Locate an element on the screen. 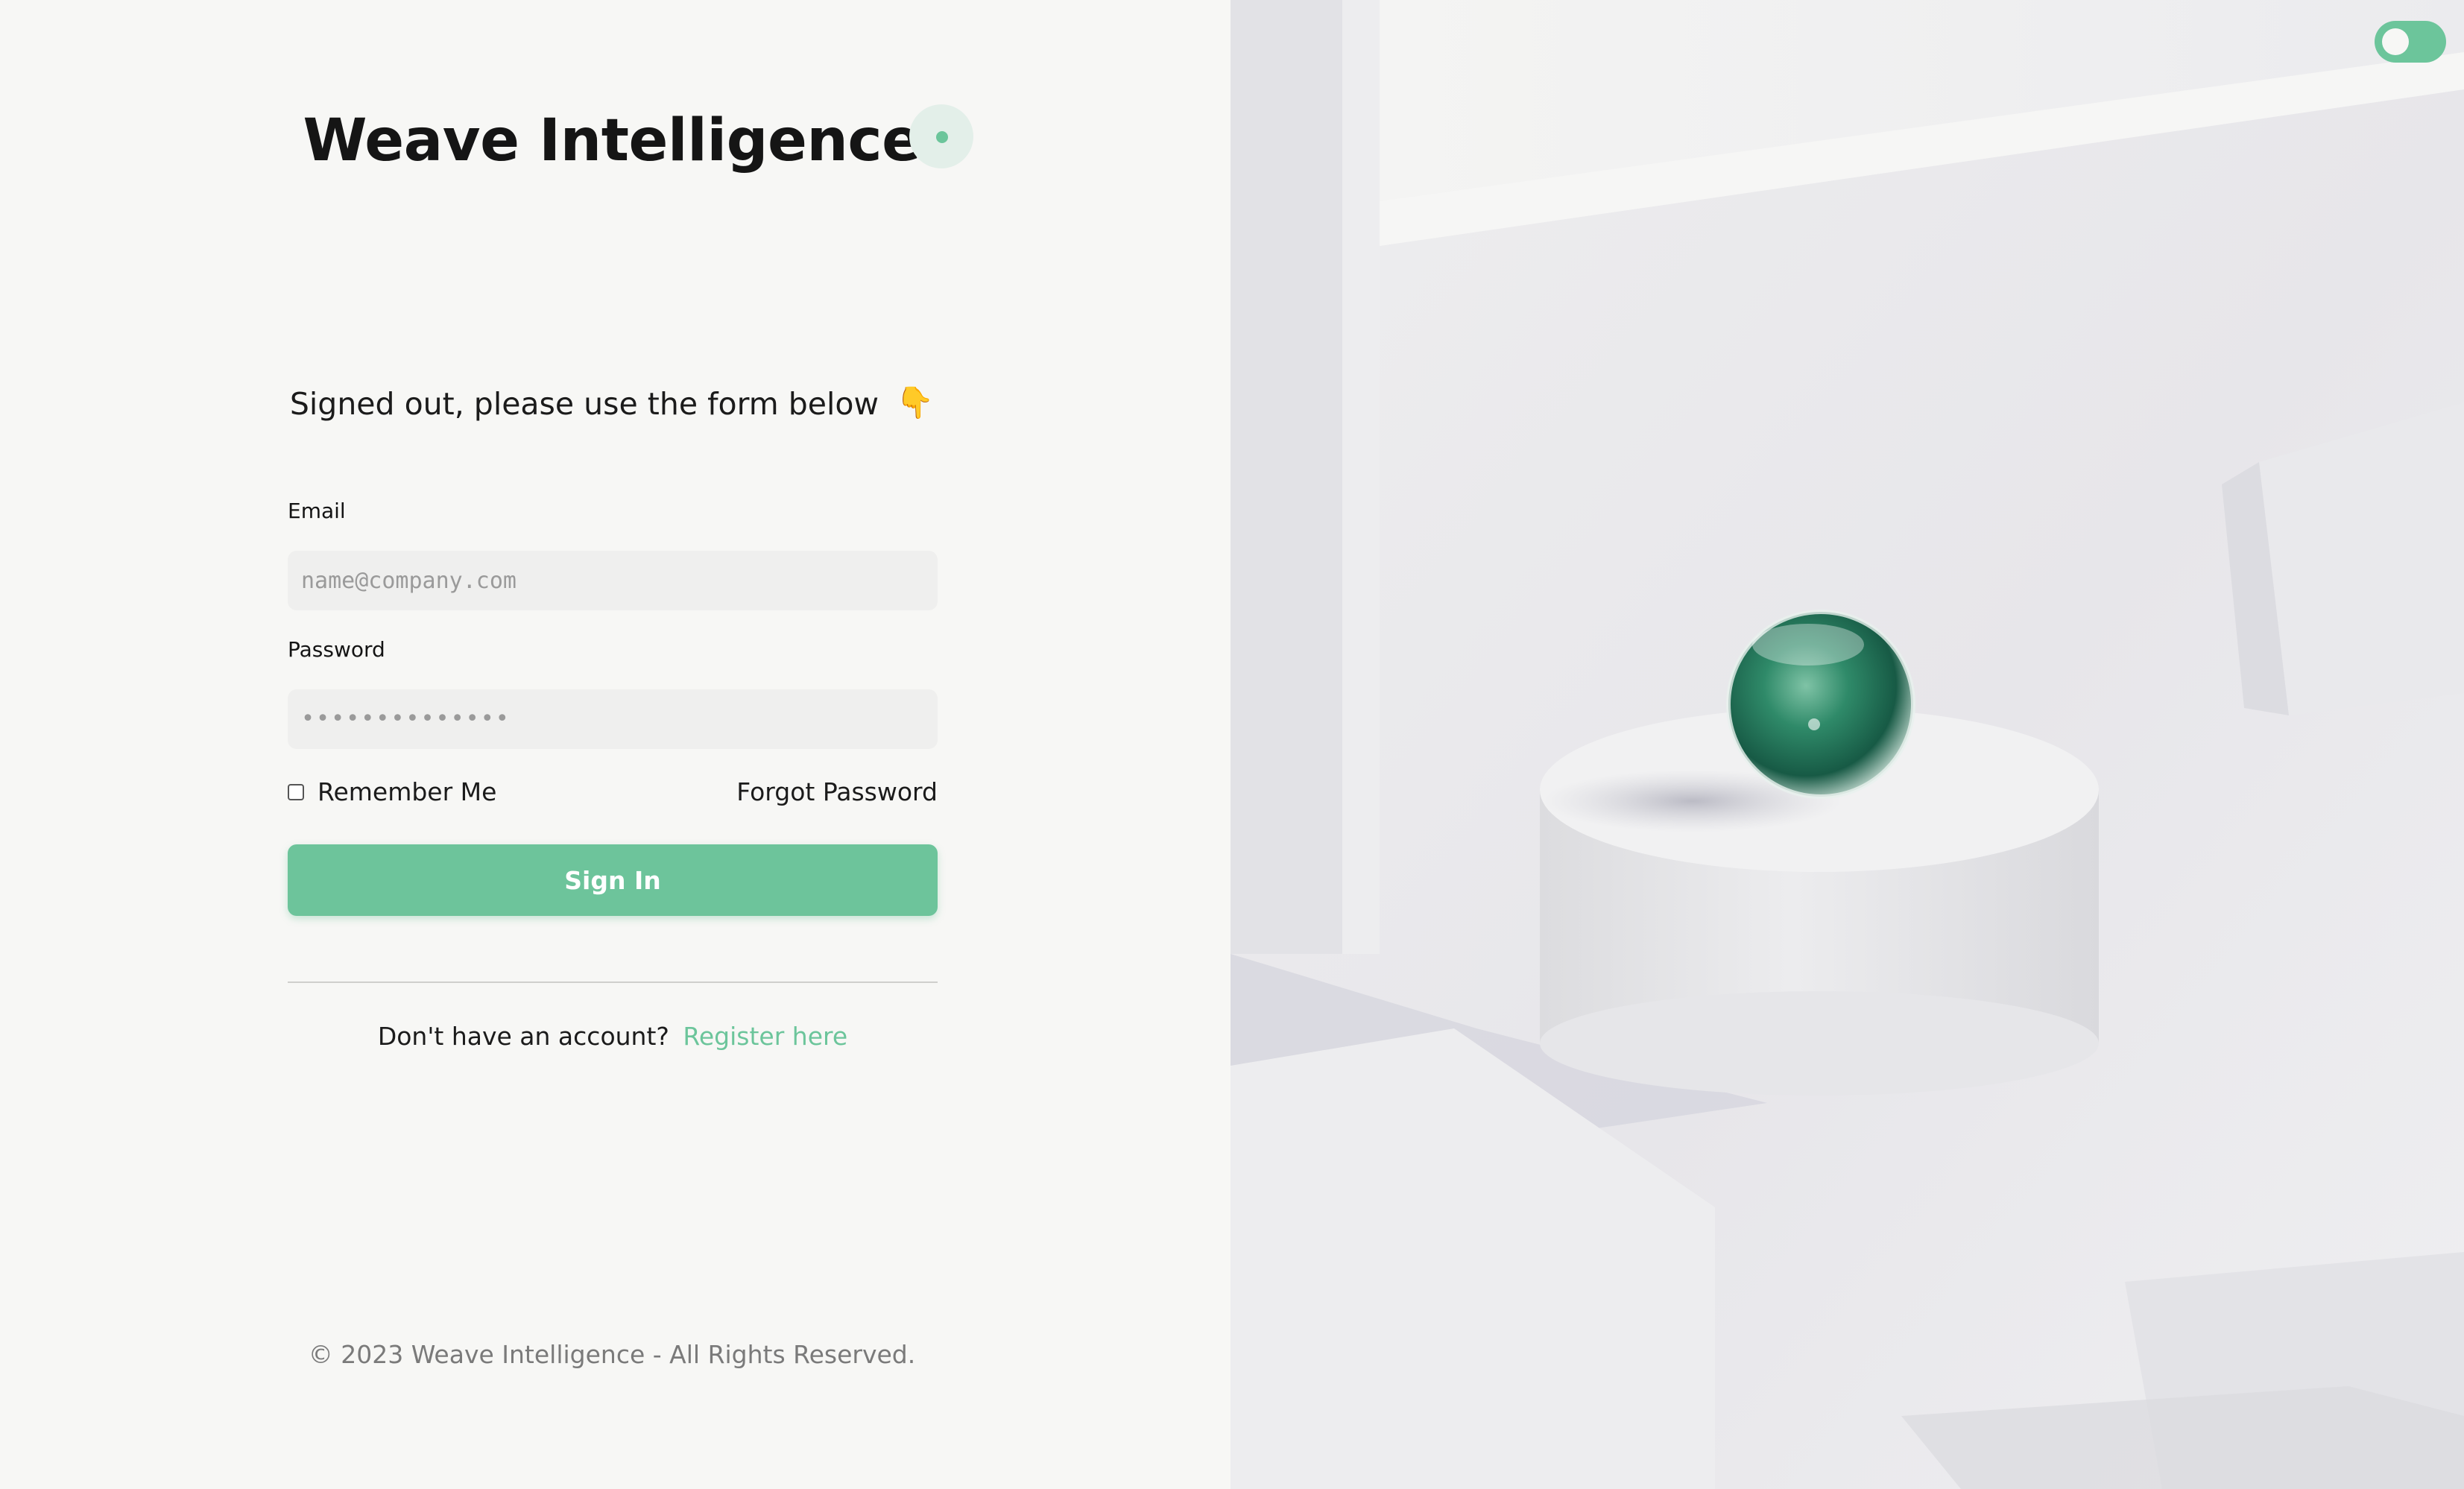 Image resolution: width=2464 pixels, height=1489 pixels. pointing-down-icon: 👇 is located at coordinates (915, 403).